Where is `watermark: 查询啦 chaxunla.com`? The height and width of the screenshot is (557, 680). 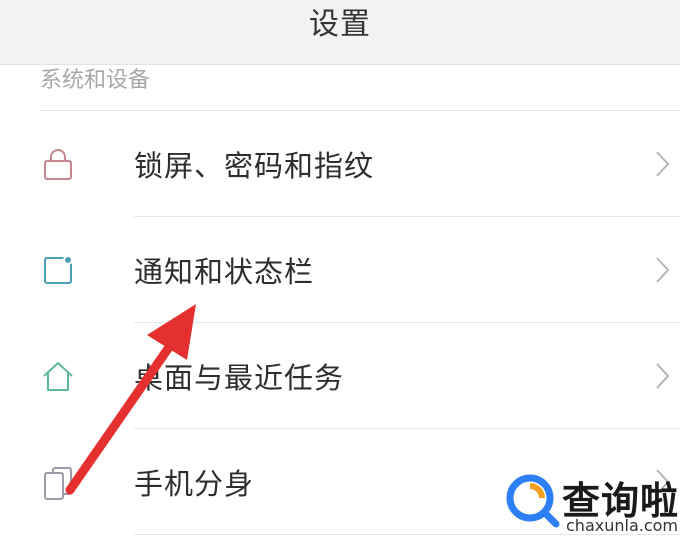
watermark: 查询啦 chaxunla.com is located at coordinates (590, 506).